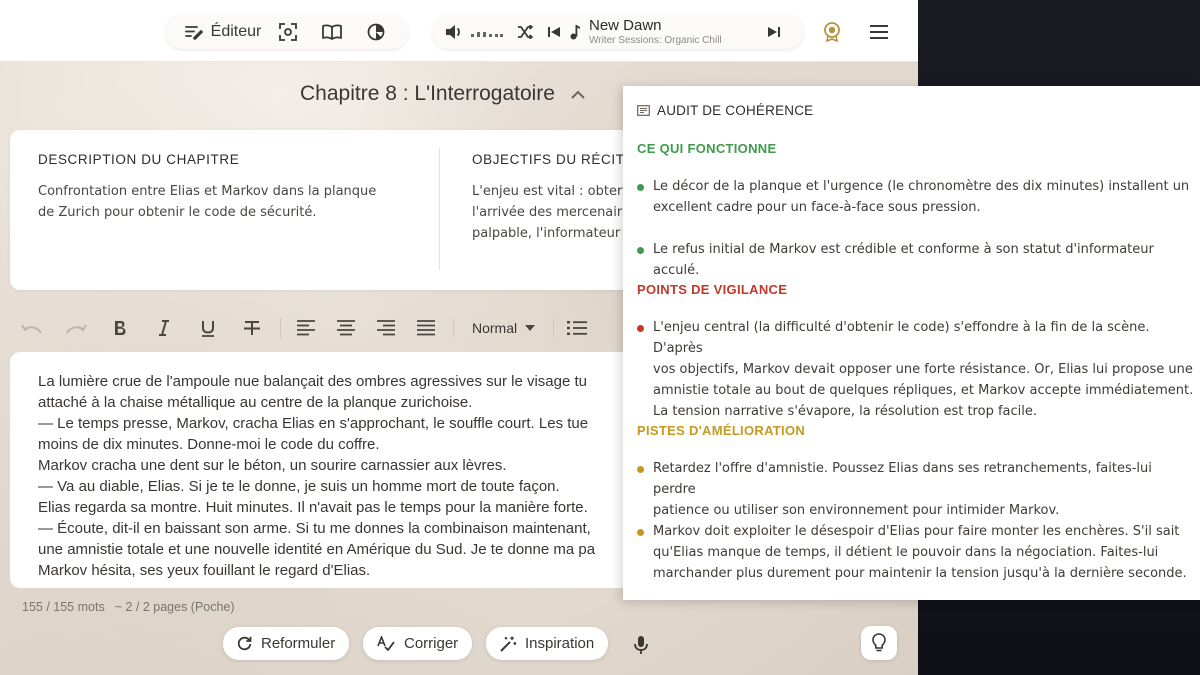 The width and height of the screenshot is (1200, 675). I want to click on microphone-icon, so click(641, 645).